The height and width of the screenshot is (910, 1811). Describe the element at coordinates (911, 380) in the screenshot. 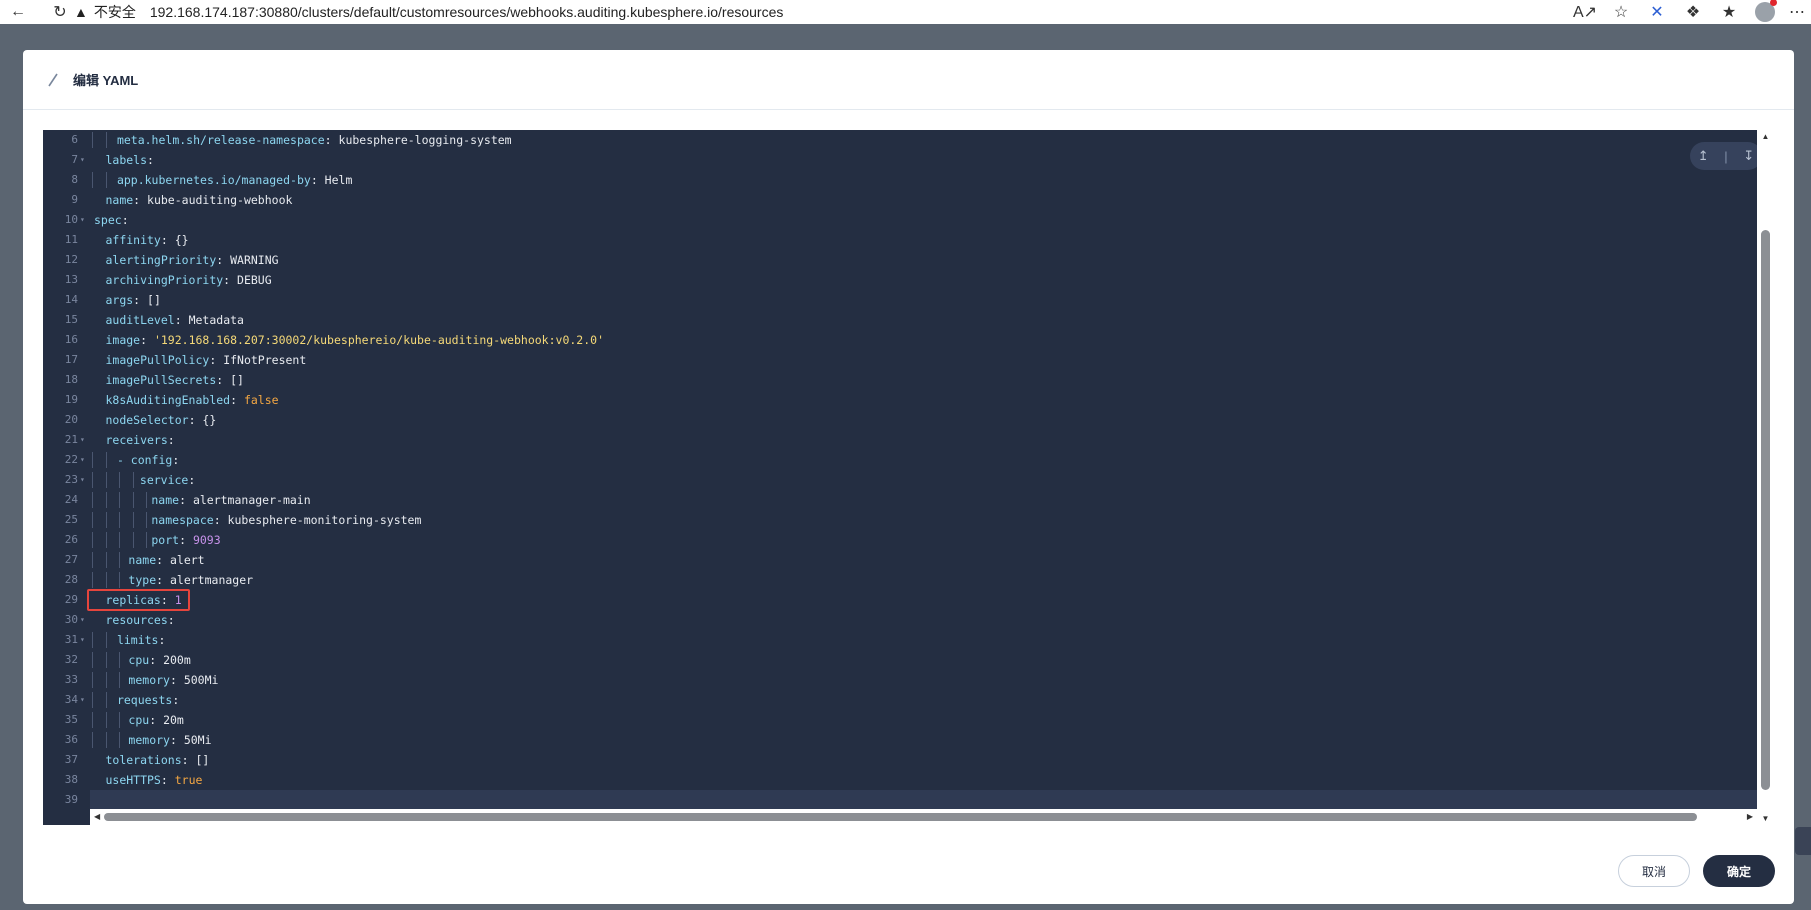

I see `code-line: 18 imagePullSecrets: []` at that location.